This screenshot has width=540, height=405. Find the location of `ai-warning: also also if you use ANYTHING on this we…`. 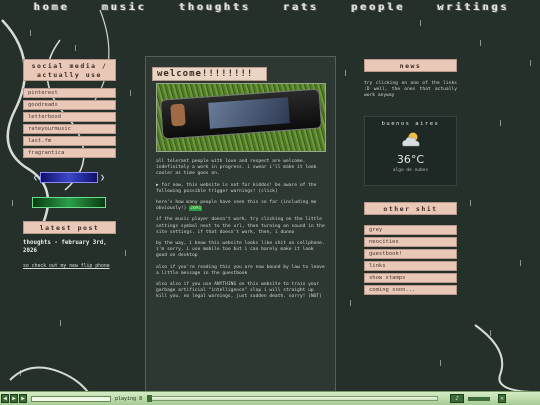

ai-warning: also also if you use ANYTHING on this we… is located at coordinates (239, 291).